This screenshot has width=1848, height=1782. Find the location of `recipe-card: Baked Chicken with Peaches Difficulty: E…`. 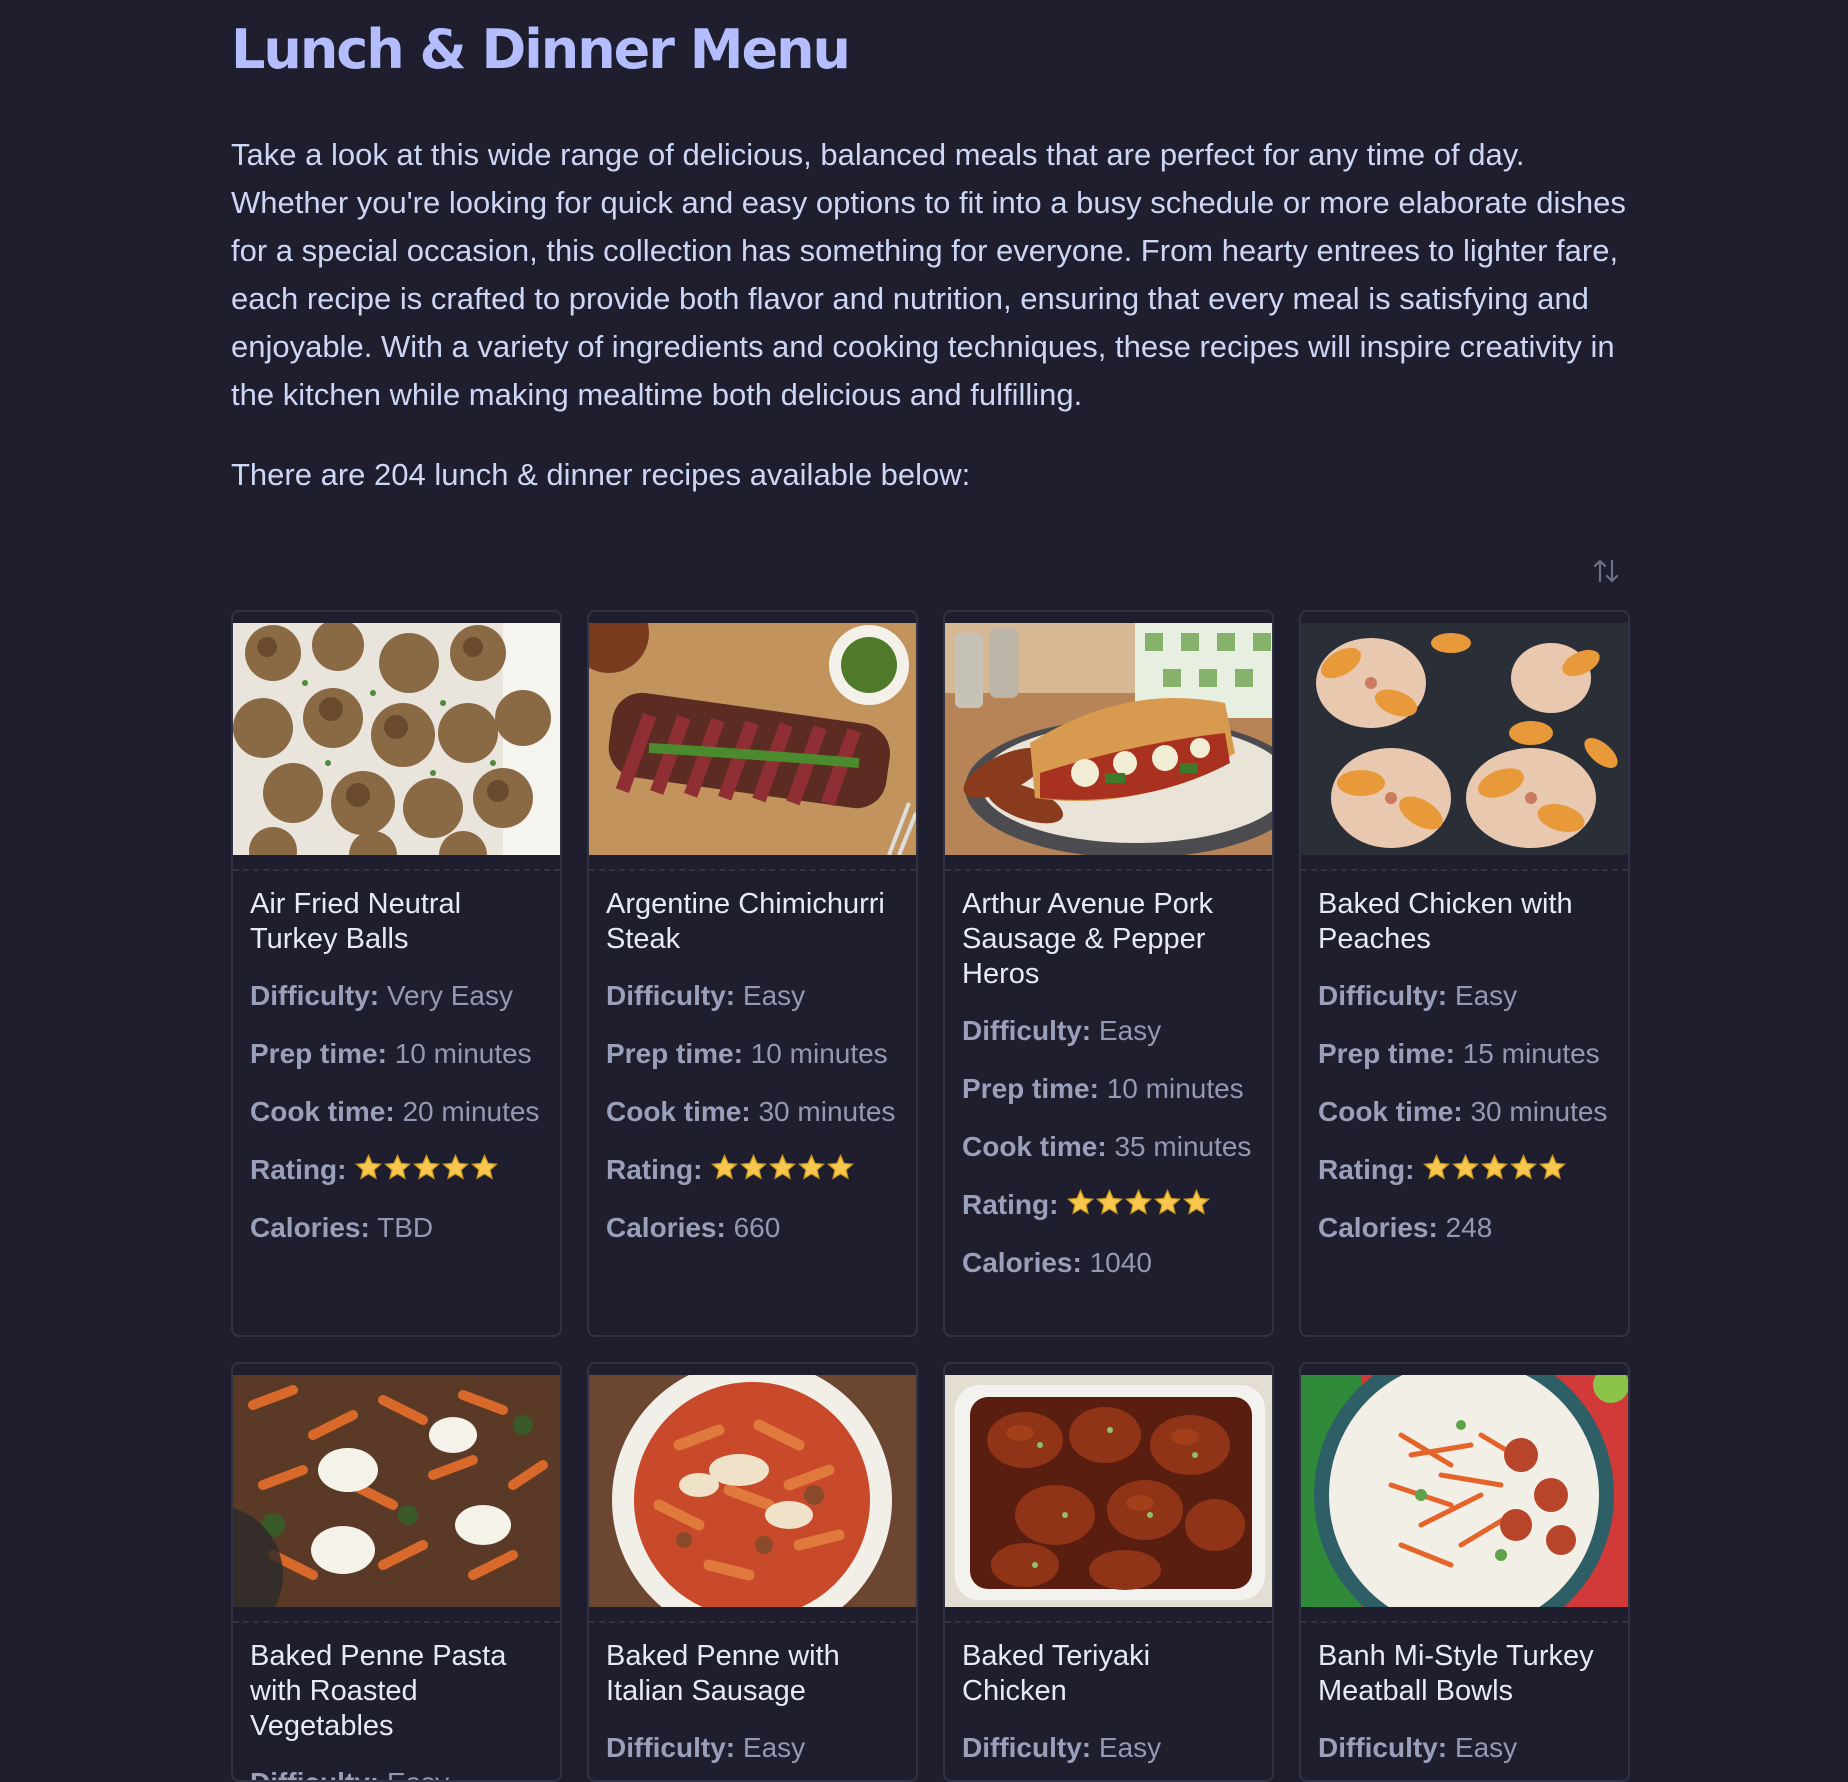

recipe-card: Baked Chicken with Peaches Difficulty: E… is located at coordinates (1464, 973).